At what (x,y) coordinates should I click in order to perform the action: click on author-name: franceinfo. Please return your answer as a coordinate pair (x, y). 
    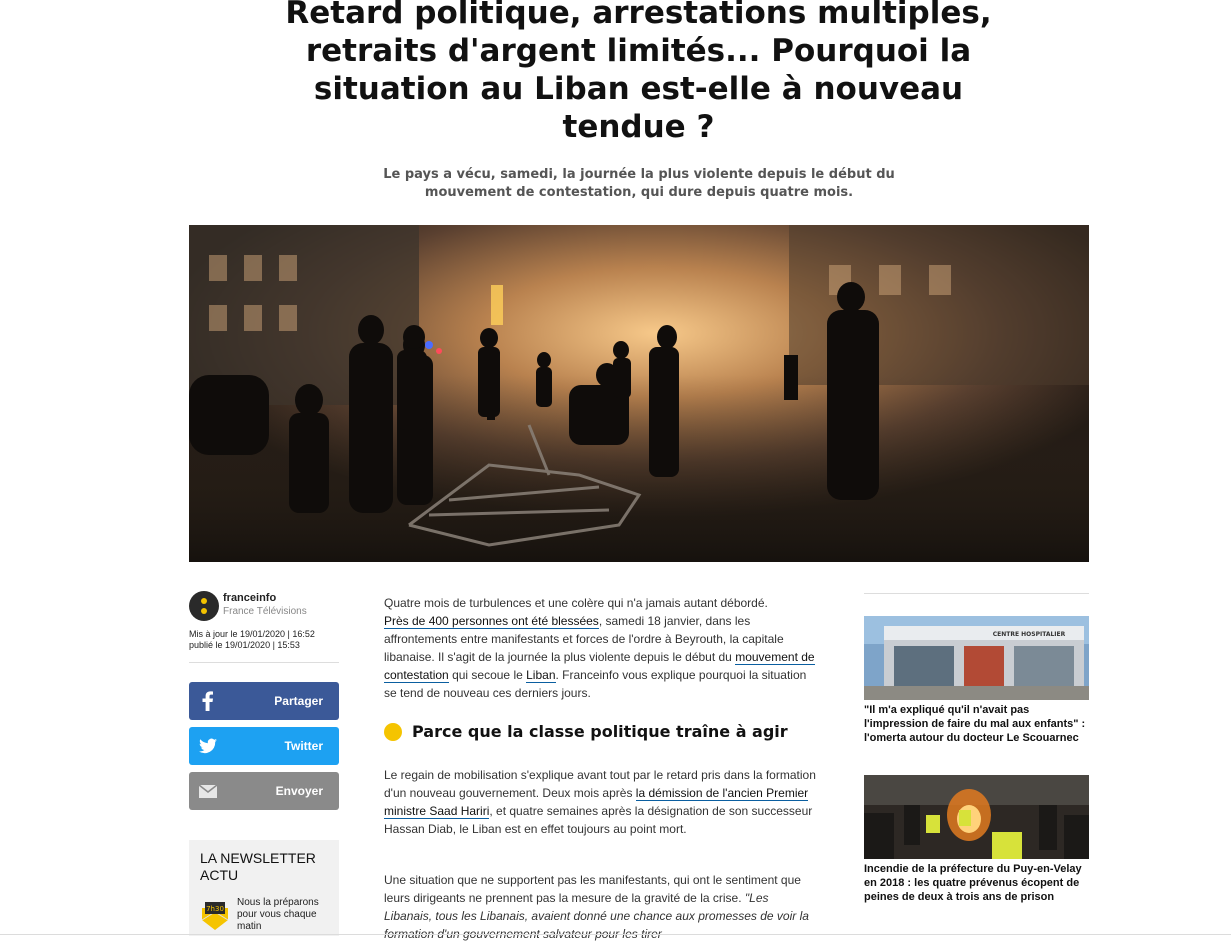
    Looking at the image, I should click on (249, 598).